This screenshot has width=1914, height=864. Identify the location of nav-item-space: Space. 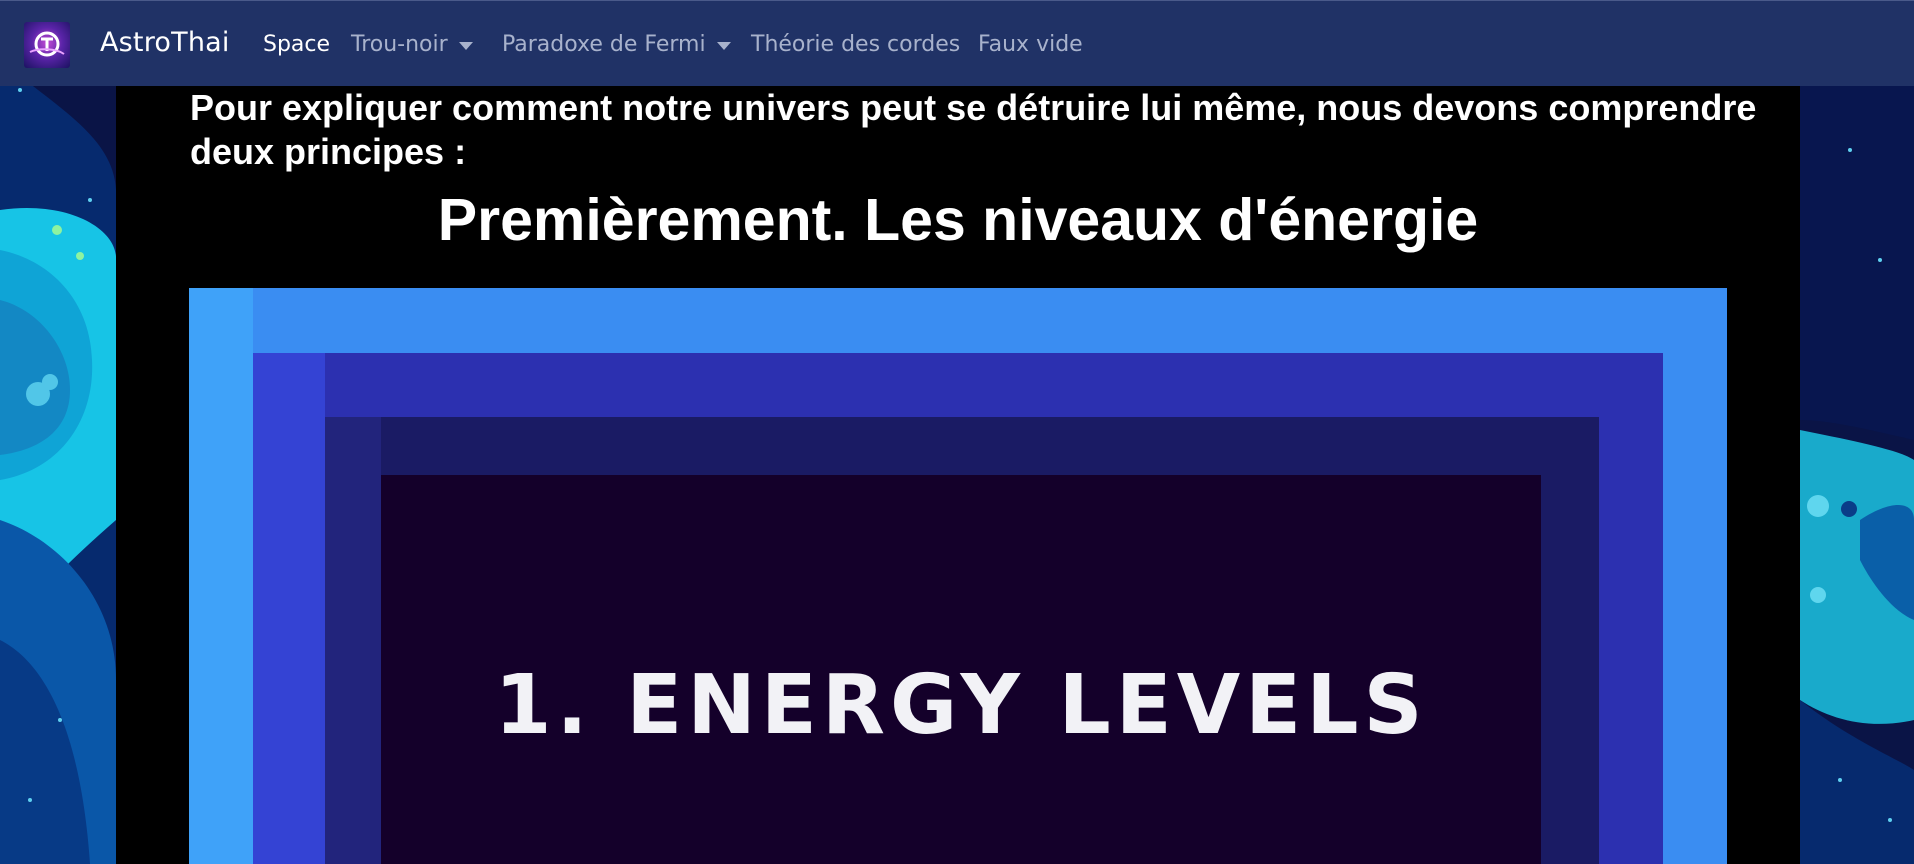
(296, 44).